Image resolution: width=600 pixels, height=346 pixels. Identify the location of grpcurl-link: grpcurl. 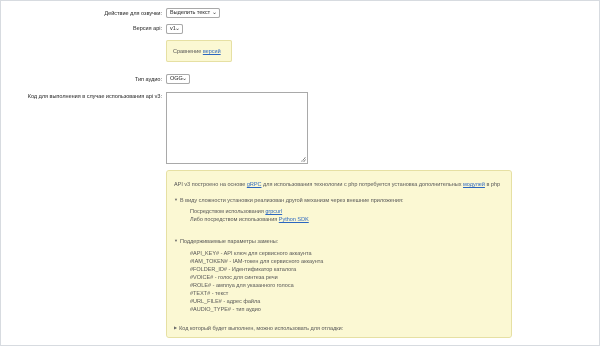
(273, 212).